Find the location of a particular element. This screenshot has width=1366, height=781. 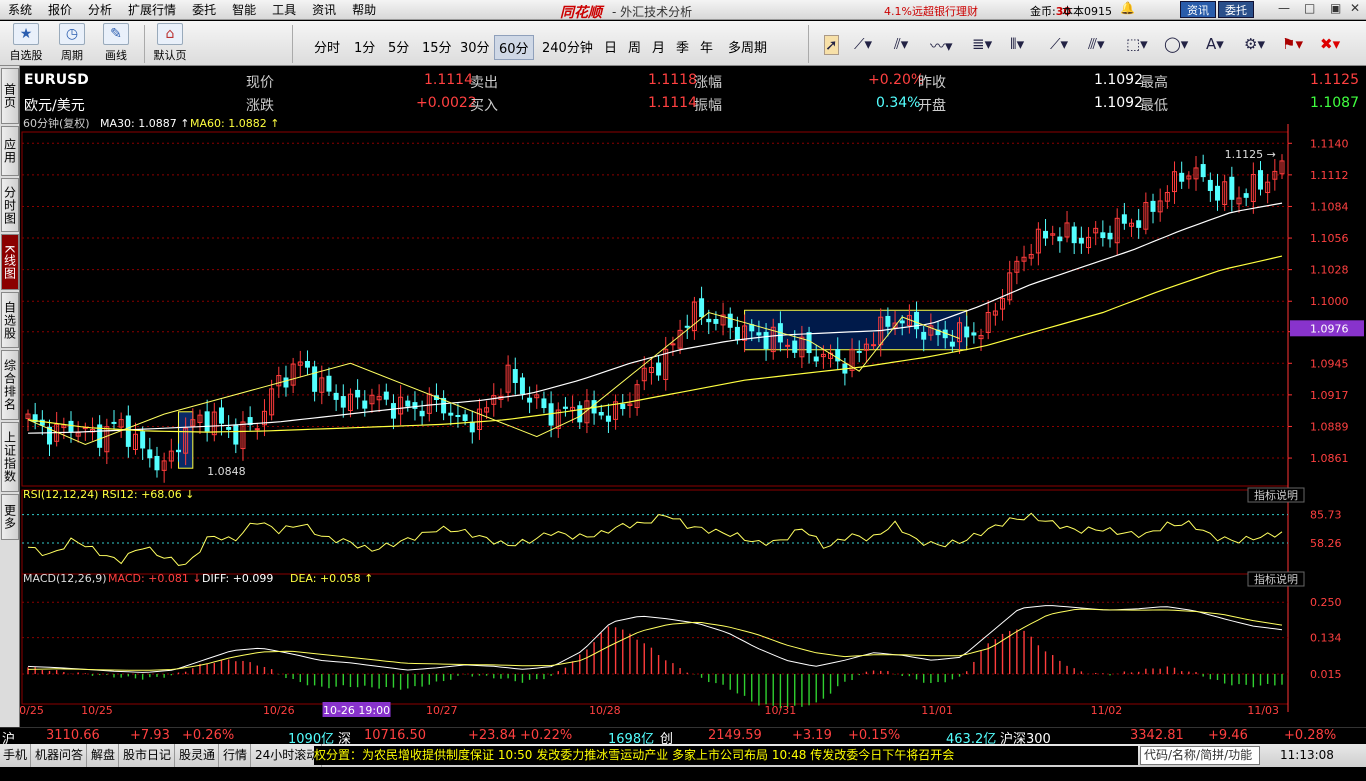

period-tab-year: 年 is located at coordinates (706, 46).